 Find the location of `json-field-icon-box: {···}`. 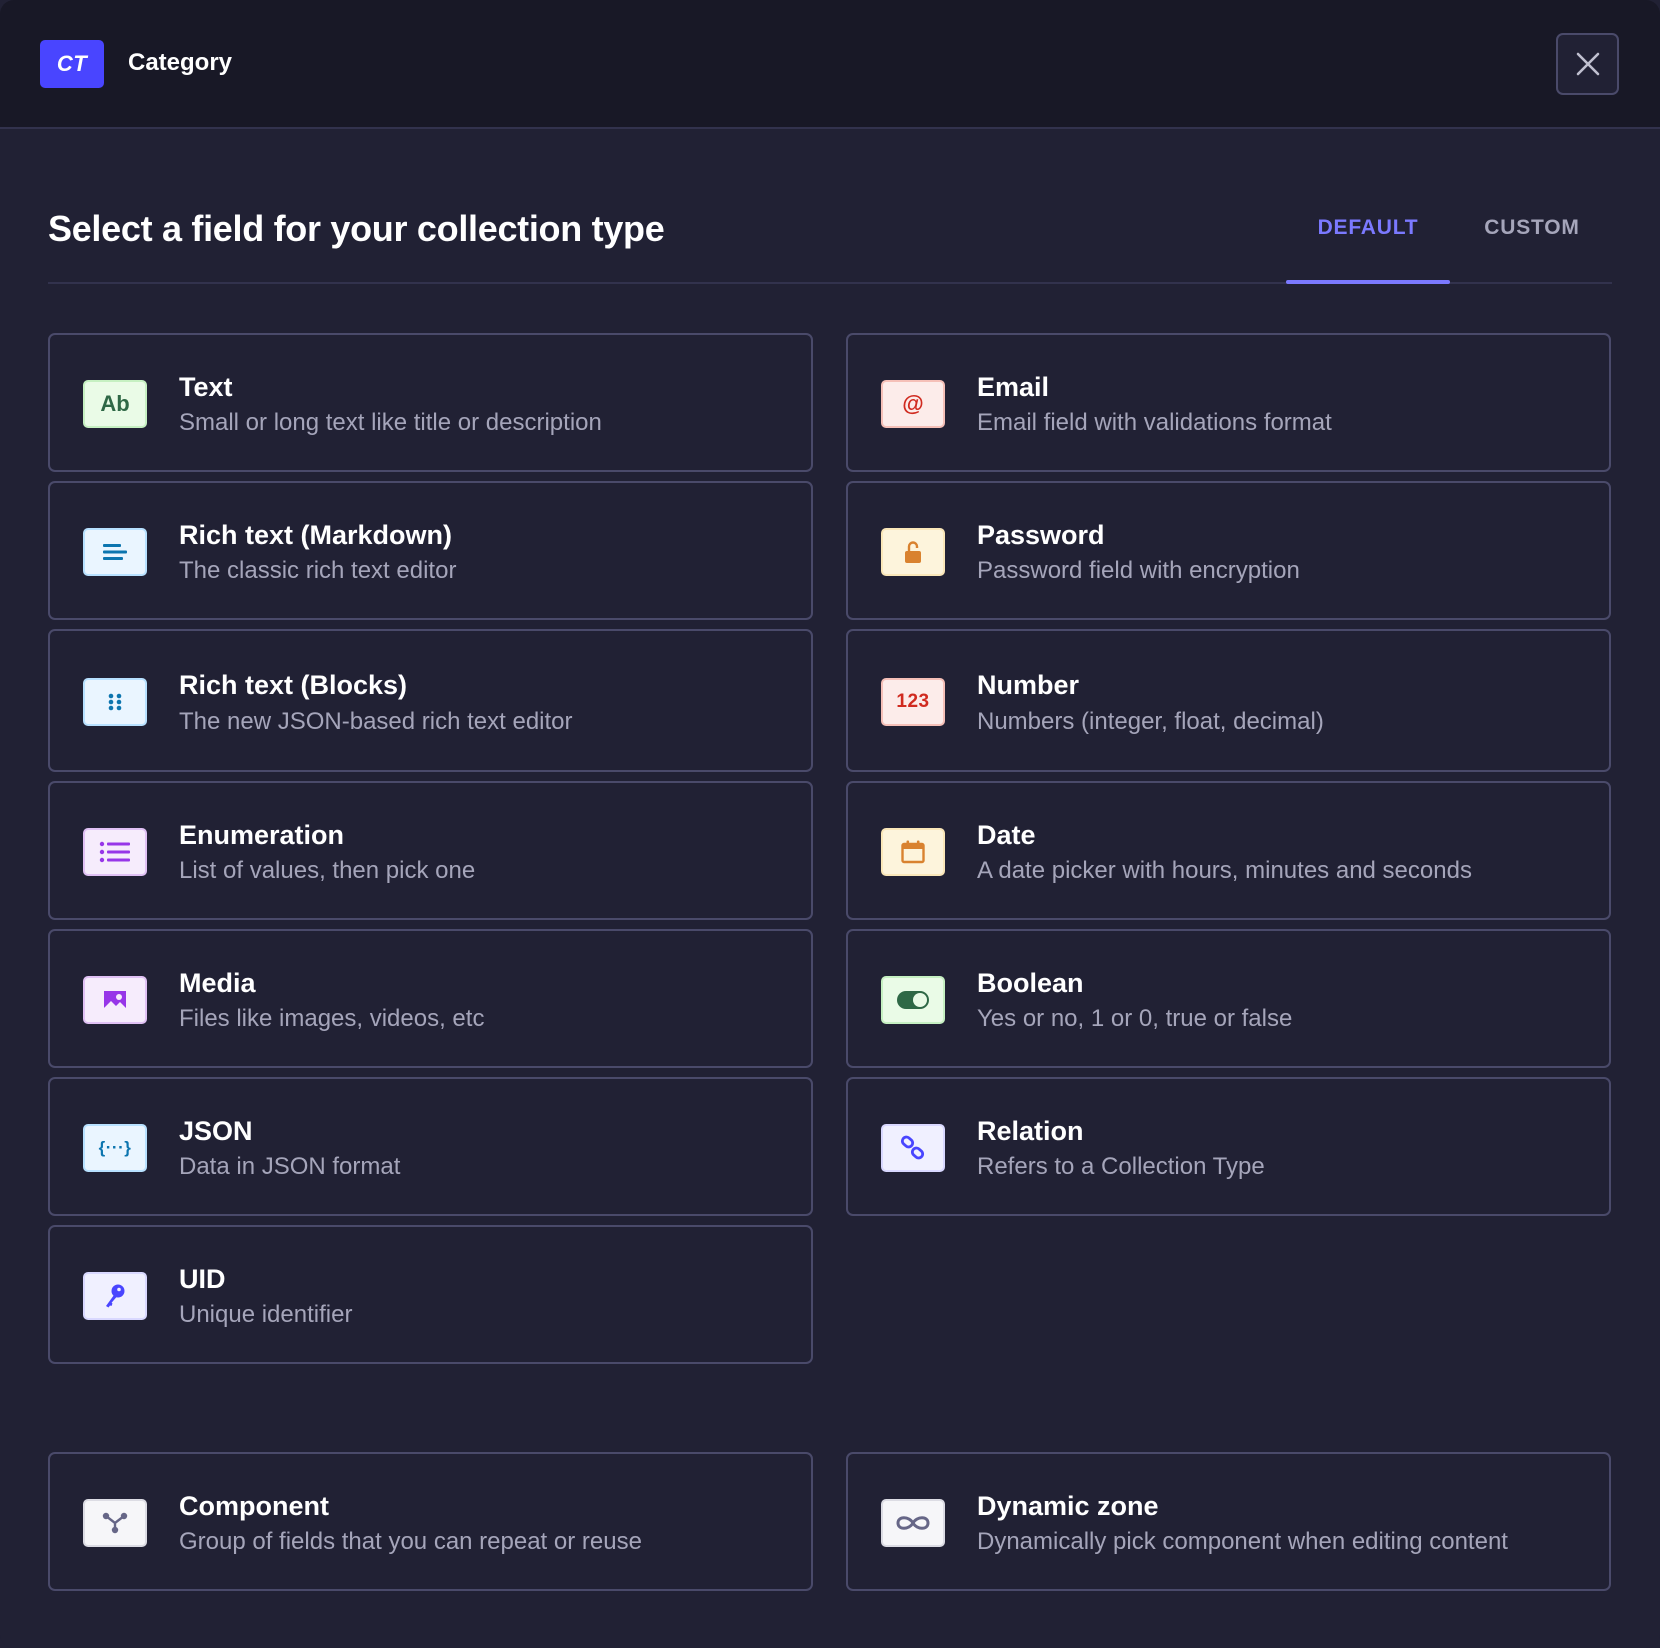

json-field-icon-box: {···} is located at coordinates (115, 1148).